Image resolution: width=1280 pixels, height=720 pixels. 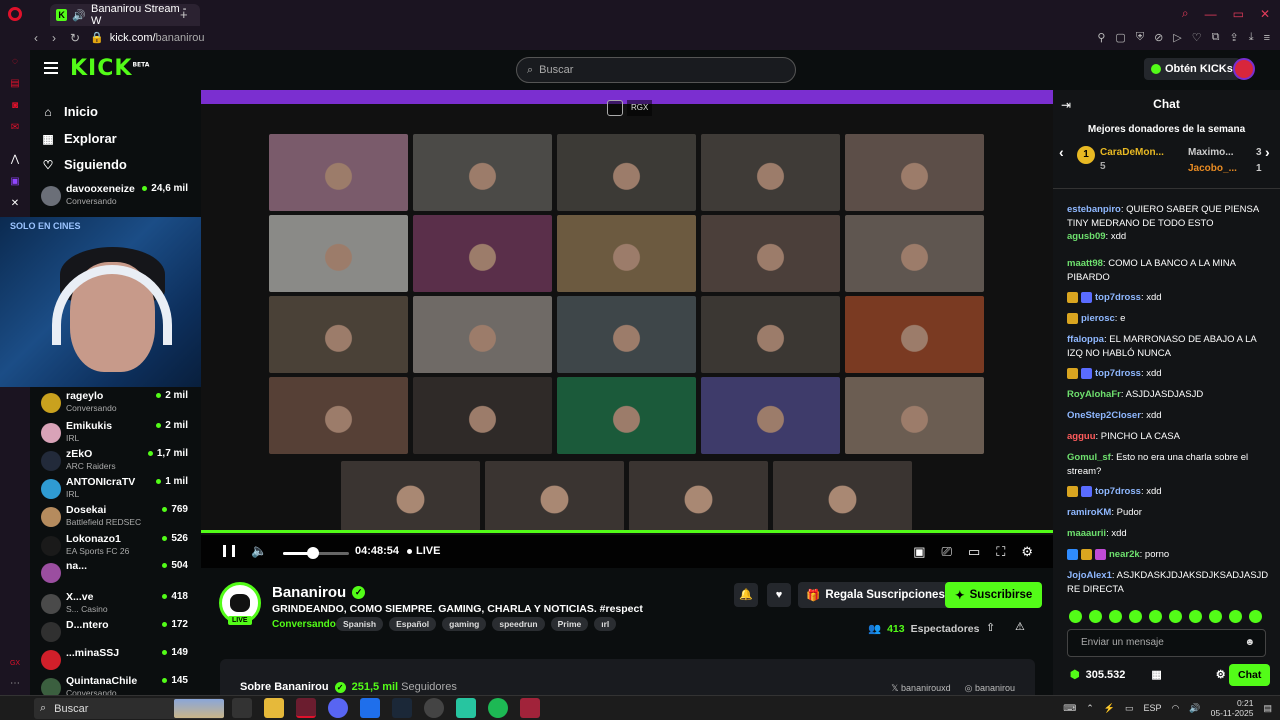 What do you see at coordinates (1020, 626) in the screenshot?
I see `report-warning-icon: ⚠` at bounding box center [1020, 626].